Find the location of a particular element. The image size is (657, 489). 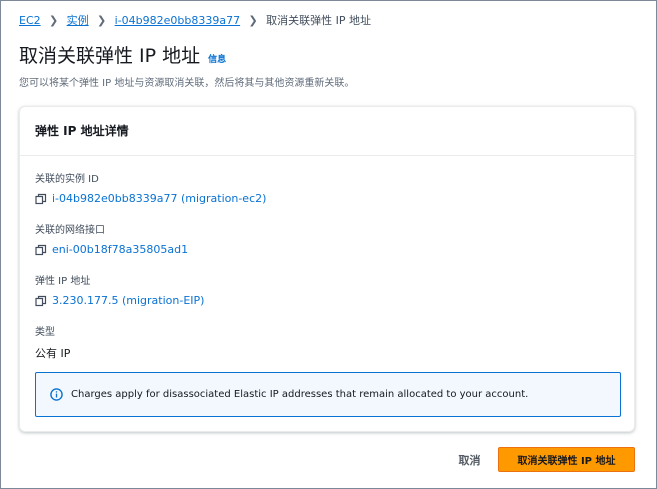

field-elastic-ip: 弹性 IP 地址 3.230.177.5 (migration-EIP) is located at coordinates (119, 289).